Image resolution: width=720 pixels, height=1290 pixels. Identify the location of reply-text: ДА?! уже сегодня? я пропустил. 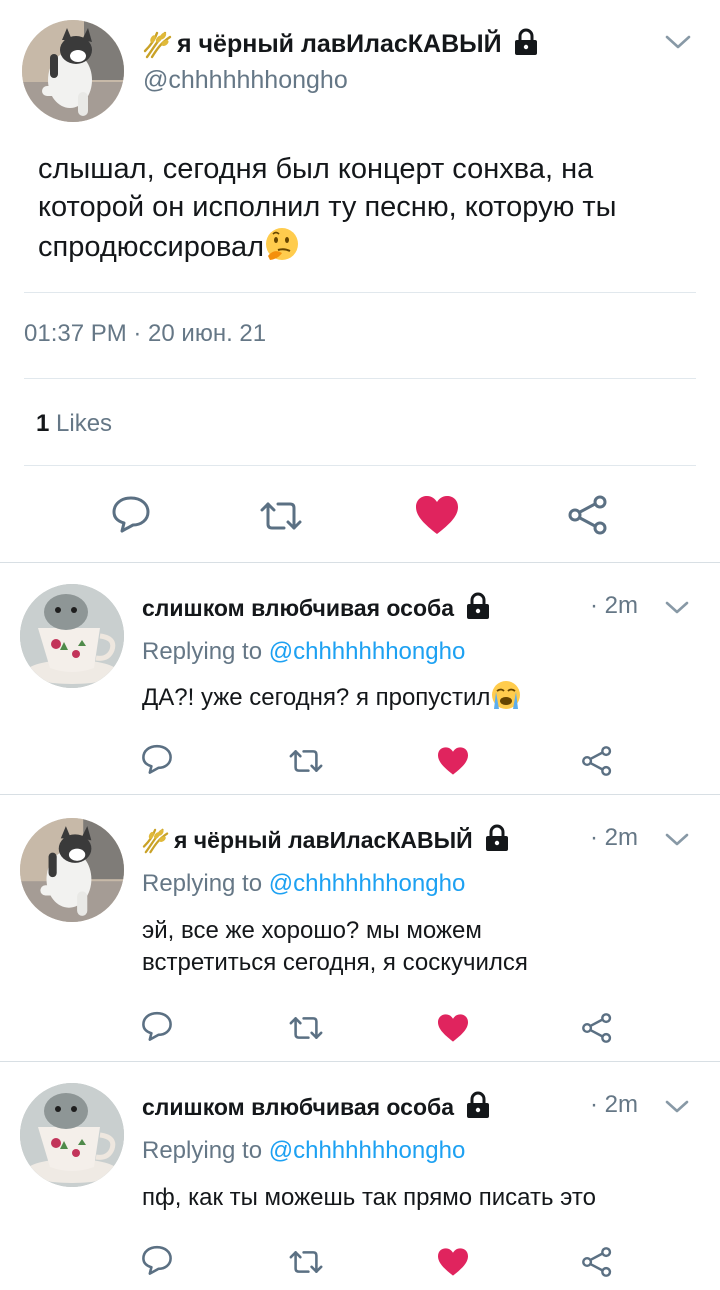
(422, 699).